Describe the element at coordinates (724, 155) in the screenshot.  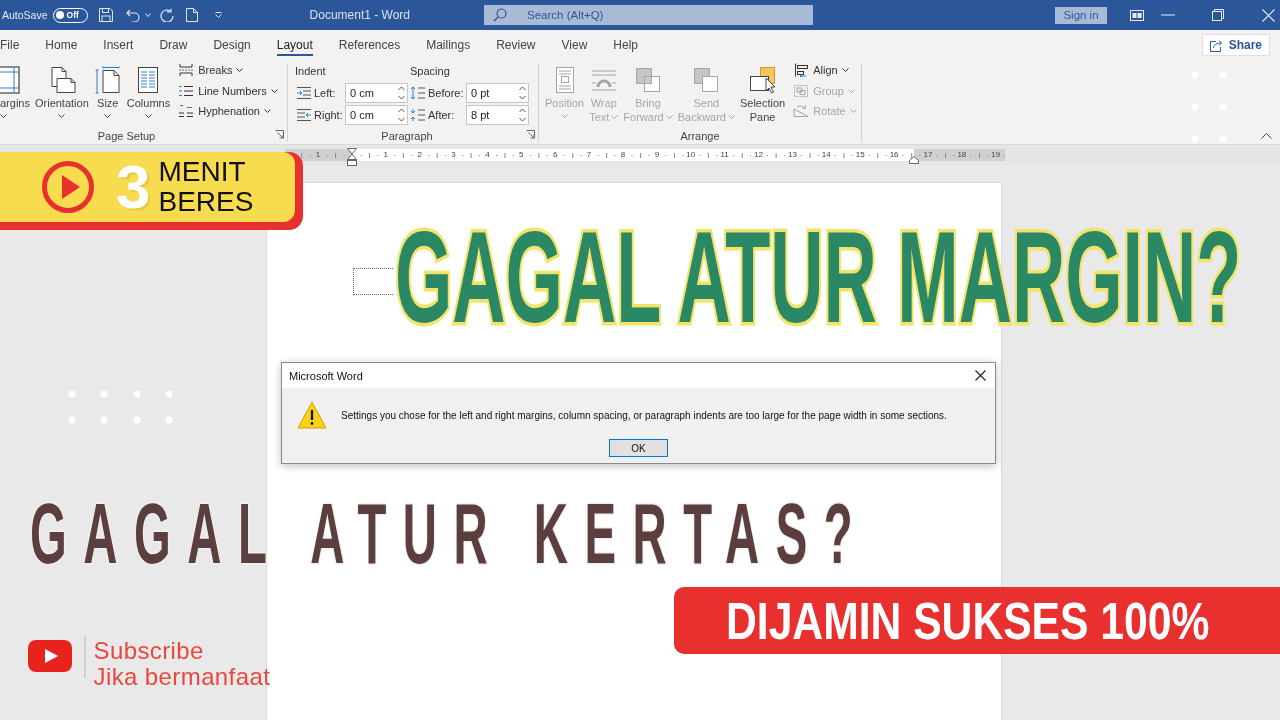
I see `ruler-number: 11` at that location.